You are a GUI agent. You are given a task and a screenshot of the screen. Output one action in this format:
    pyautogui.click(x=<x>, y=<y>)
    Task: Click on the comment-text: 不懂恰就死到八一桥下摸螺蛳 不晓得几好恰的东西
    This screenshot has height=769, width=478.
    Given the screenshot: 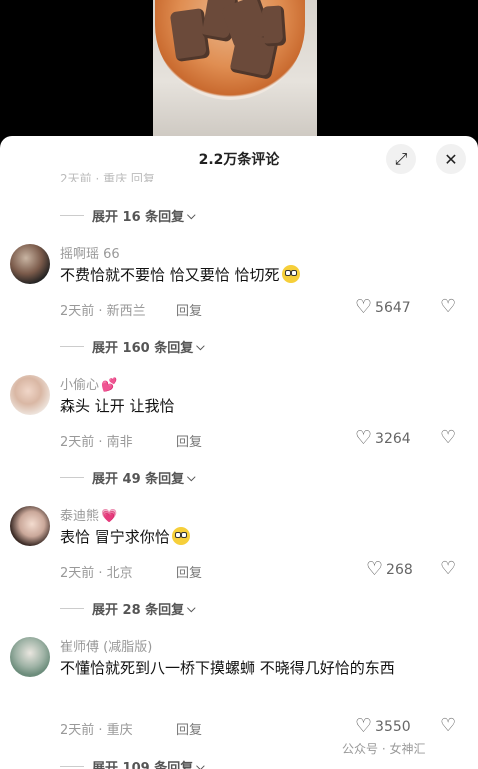 What is the action you would take?
    pyautogui.click(x=227, y=668)
    